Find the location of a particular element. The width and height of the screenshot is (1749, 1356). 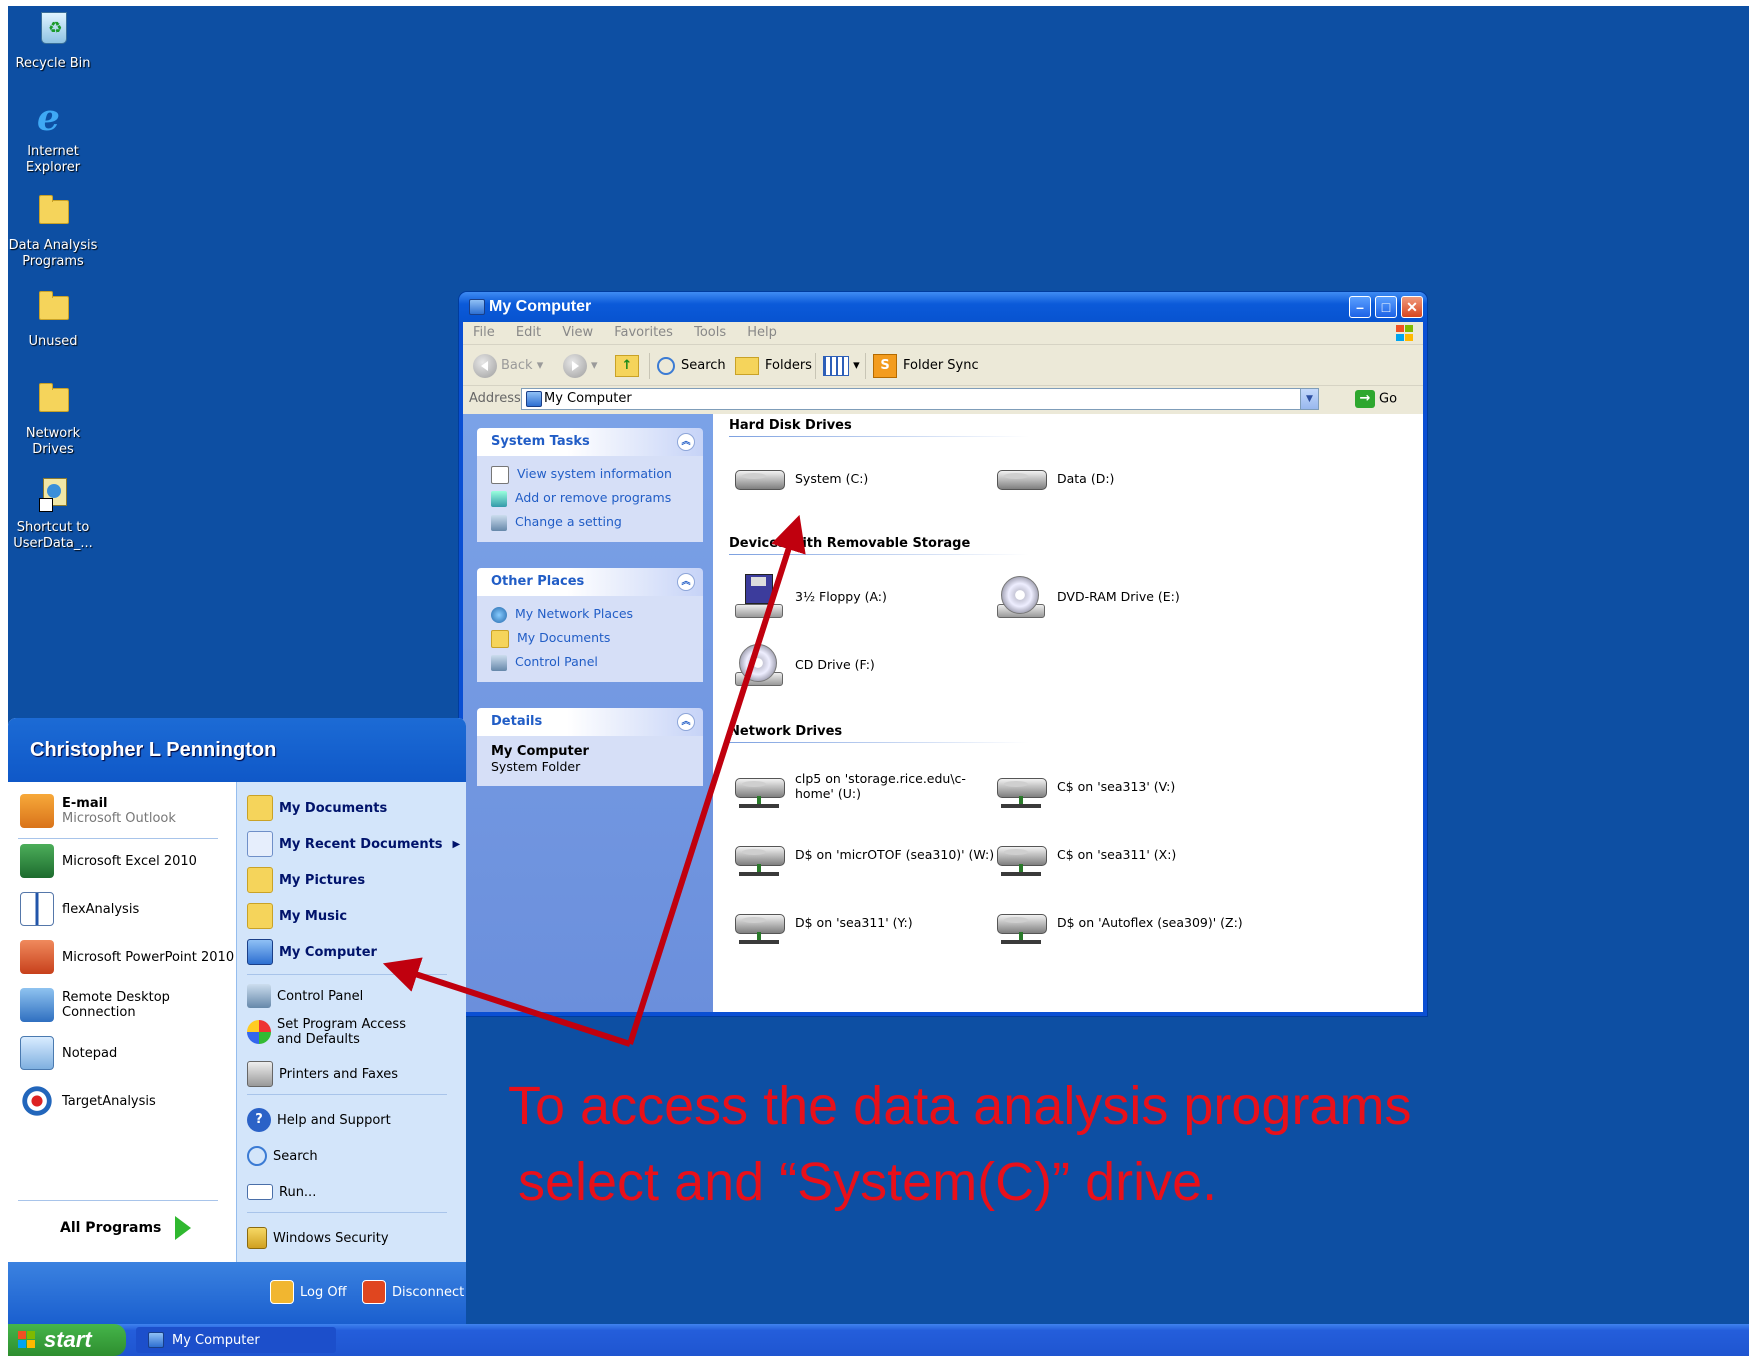

other-places-header: Other Places ︽ is located at coordinates (590, 582).